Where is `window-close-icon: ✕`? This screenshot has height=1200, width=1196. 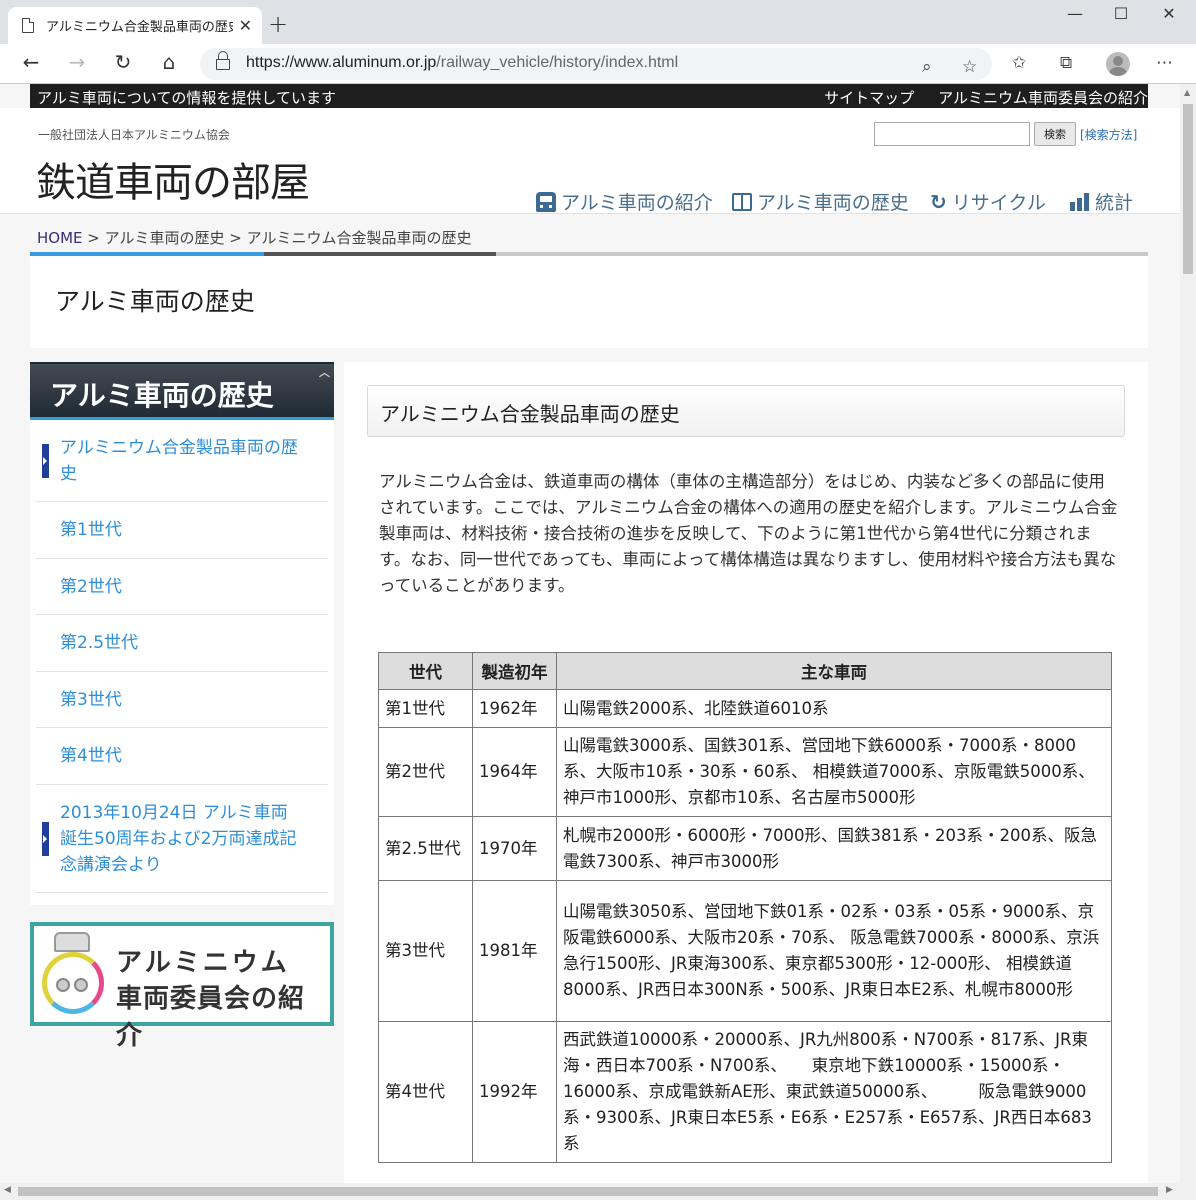
window-close-icon: ✕ is located at coordinates (1169, 13).